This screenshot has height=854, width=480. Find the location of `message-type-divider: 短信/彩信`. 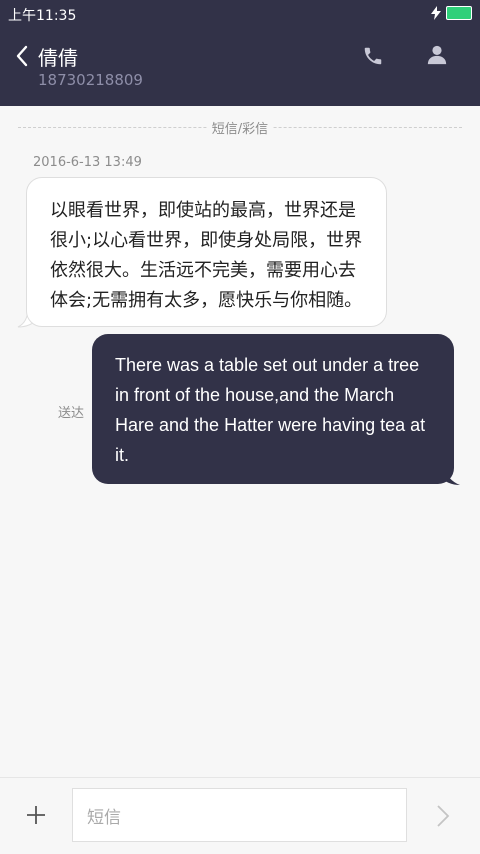

message-type-divider: 短信/彩信 is located at coordinates (240, 127).